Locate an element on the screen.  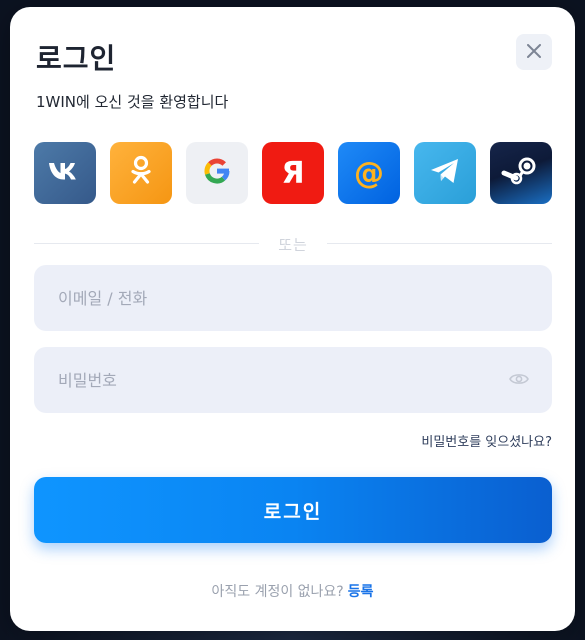
register-prompt: 아직도 계정이 없나요? 등록 is located at coordinates (292, 591).